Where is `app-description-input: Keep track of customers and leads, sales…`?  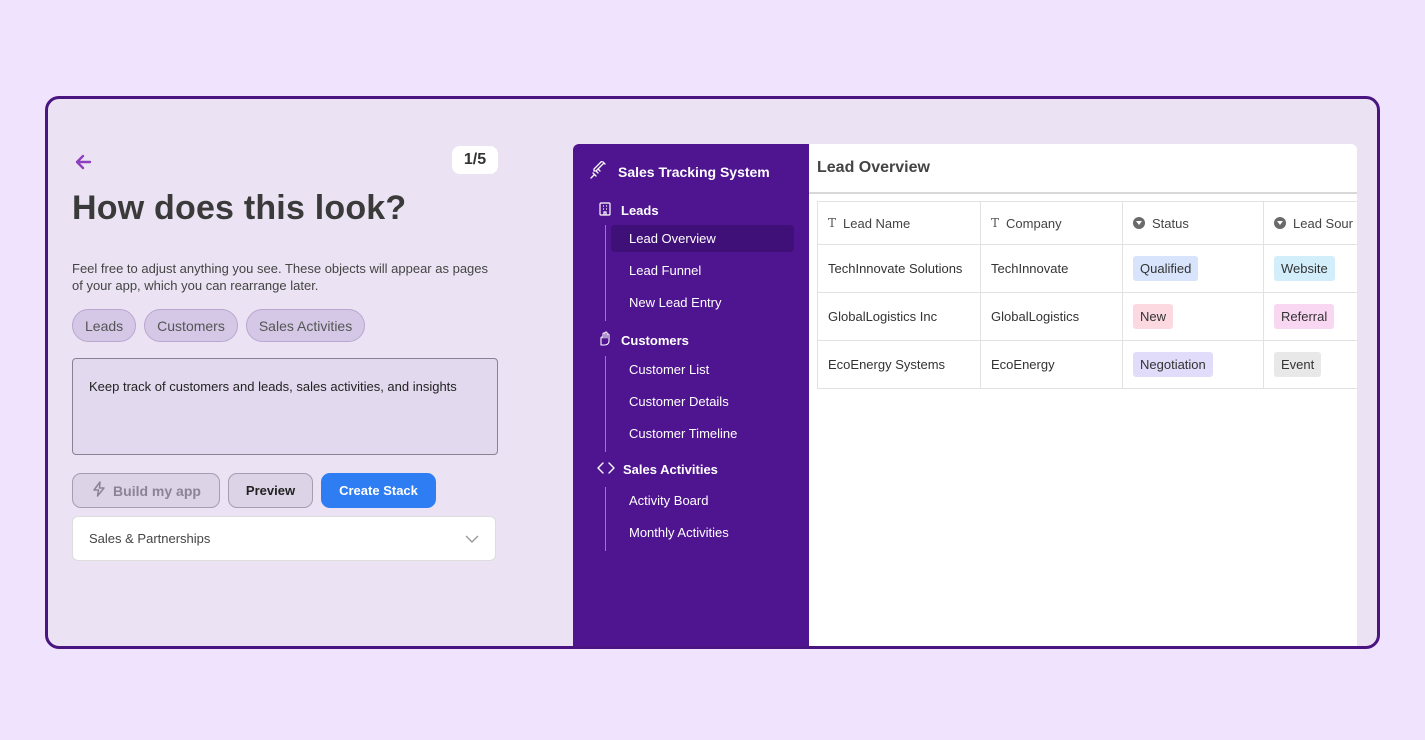 app-description-input: Keep track of customers and leads, sales… is located at coordinates (285, 406).